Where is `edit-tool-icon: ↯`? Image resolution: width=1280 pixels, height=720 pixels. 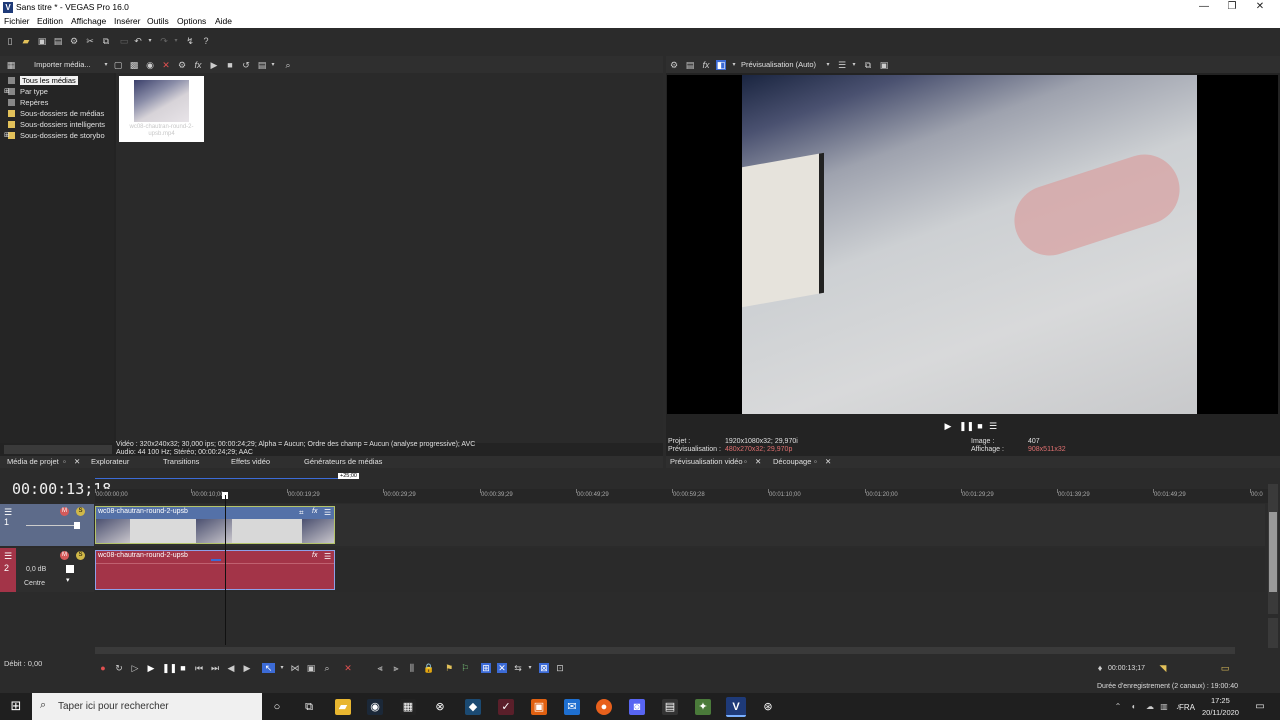 edit-tool-icon: ↯ is located at coordinates (190, 41).